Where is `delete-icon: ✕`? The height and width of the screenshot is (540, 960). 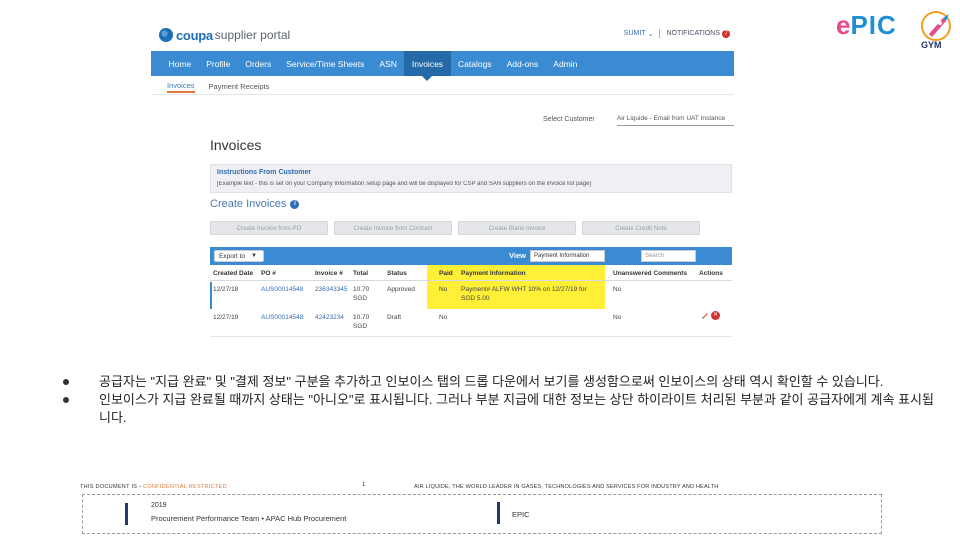 delete-icon: ✕ is located at coordinates (715, 315).